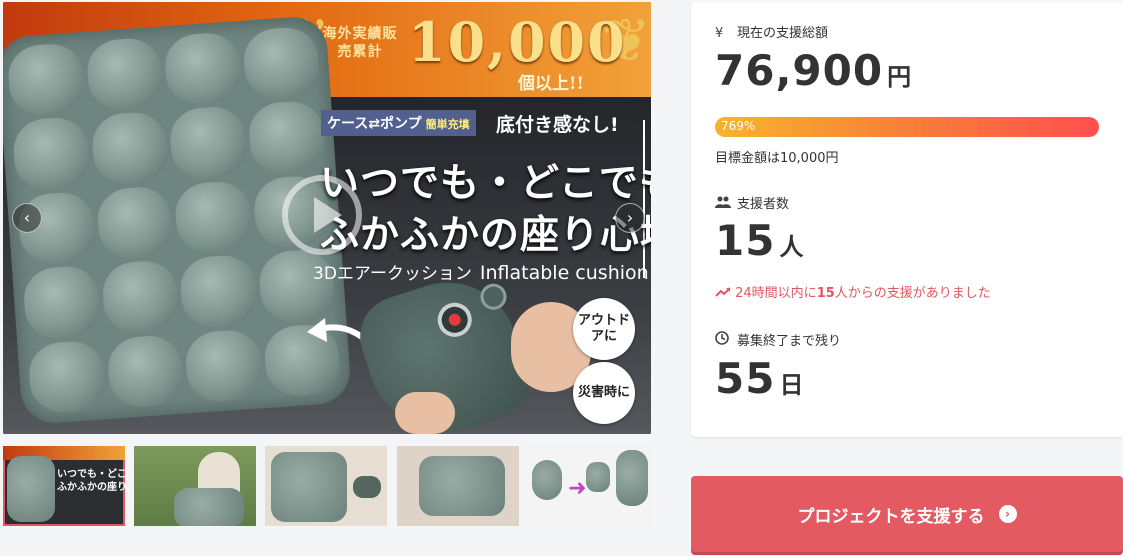 The width and height of the screenshot is (1123, 556). I want to click on gallery-prev-button: ‹, so click(27, 218).